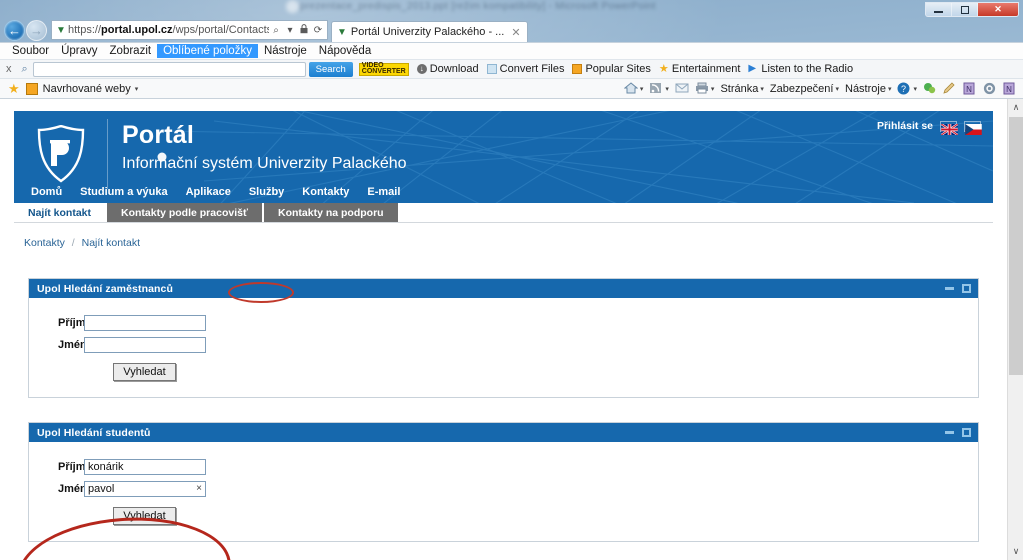  What do you see at coordinates (1010, 88) in the screenshot?
I see `command-notes-2: N` at bounding box center [1010, 88].